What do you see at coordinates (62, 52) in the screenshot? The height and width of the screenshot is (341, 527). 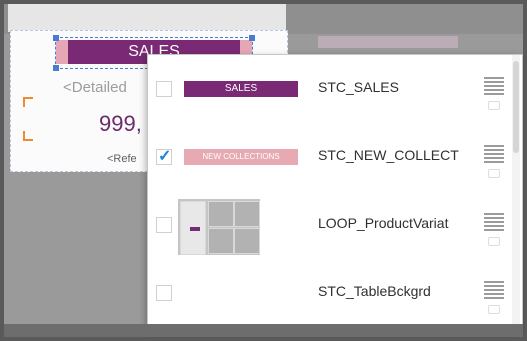 I see `sales-accent-left` at bounding box center [62, 52].